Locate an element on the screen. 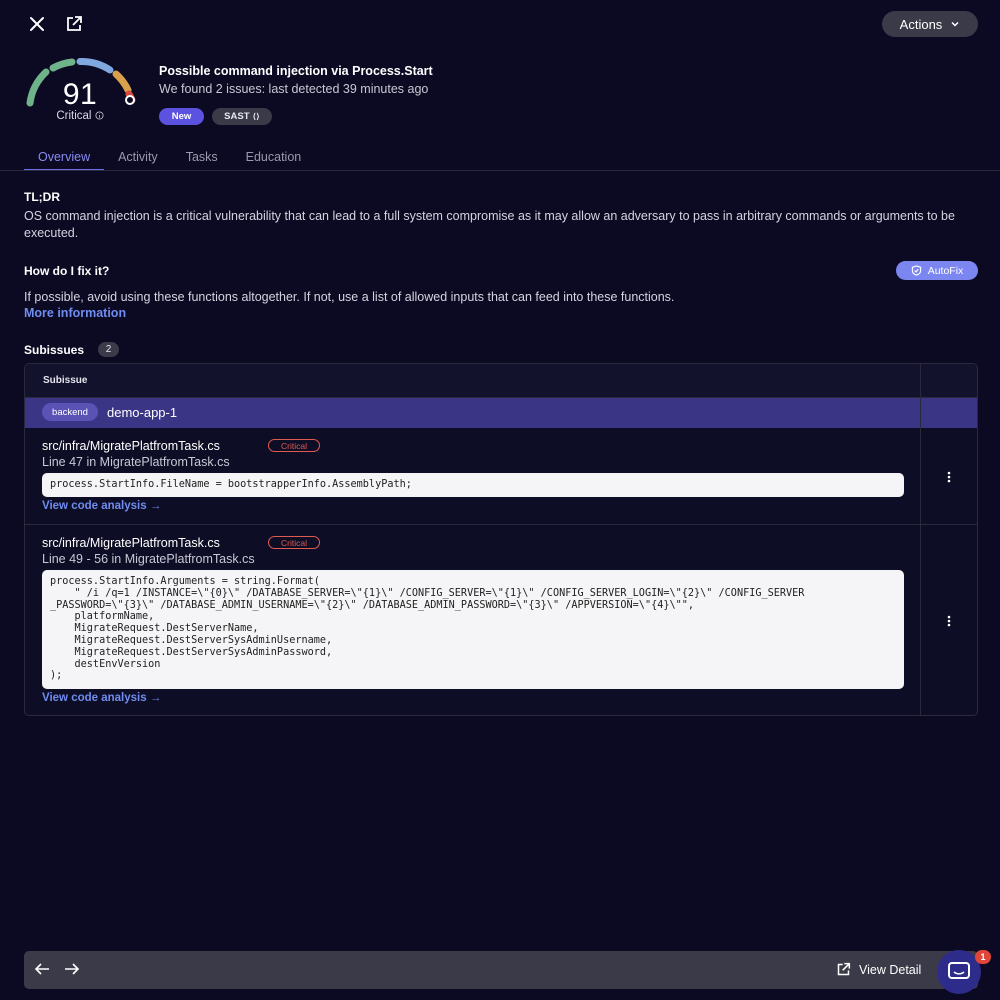  arrow-left-icon is located at coordinates (41, 969).